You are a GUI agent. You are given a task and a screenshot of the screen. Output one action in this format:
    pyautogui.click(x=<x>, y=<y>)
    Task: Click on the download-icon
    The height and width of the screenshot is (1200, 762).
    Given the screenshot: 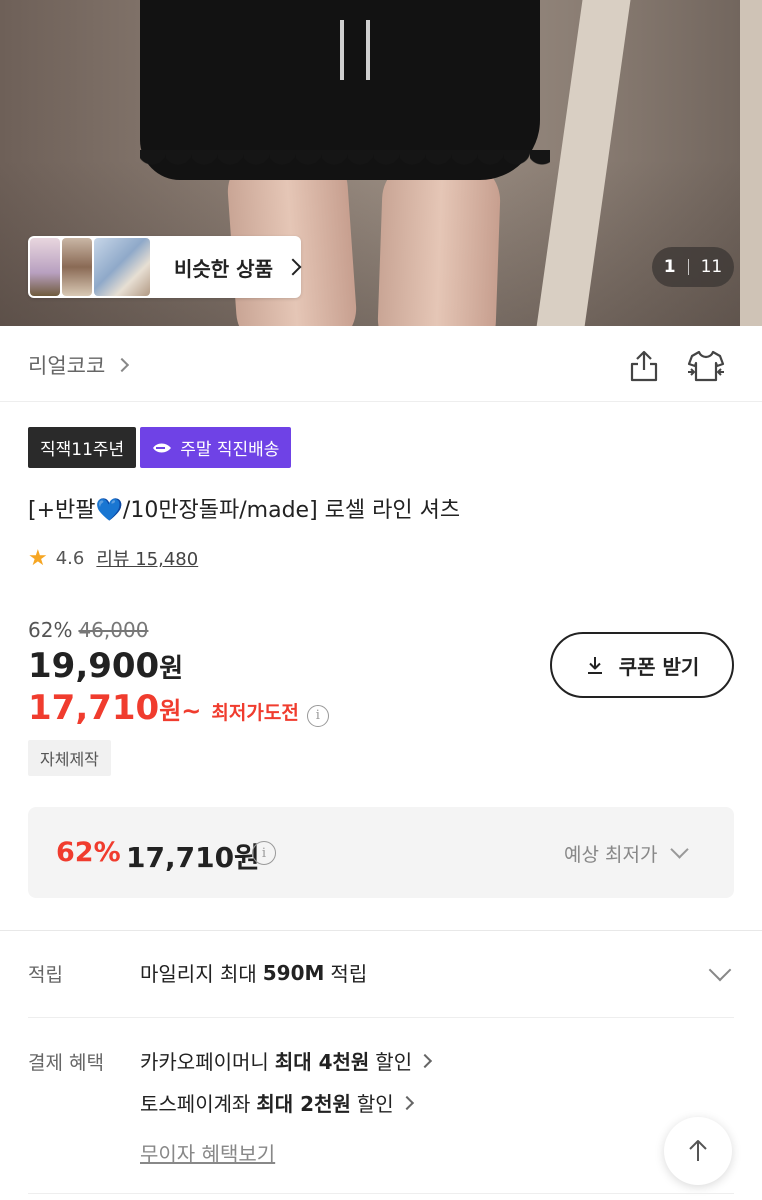 What is the action you would take?
    pyautogui.click(x=594, y=665)
    